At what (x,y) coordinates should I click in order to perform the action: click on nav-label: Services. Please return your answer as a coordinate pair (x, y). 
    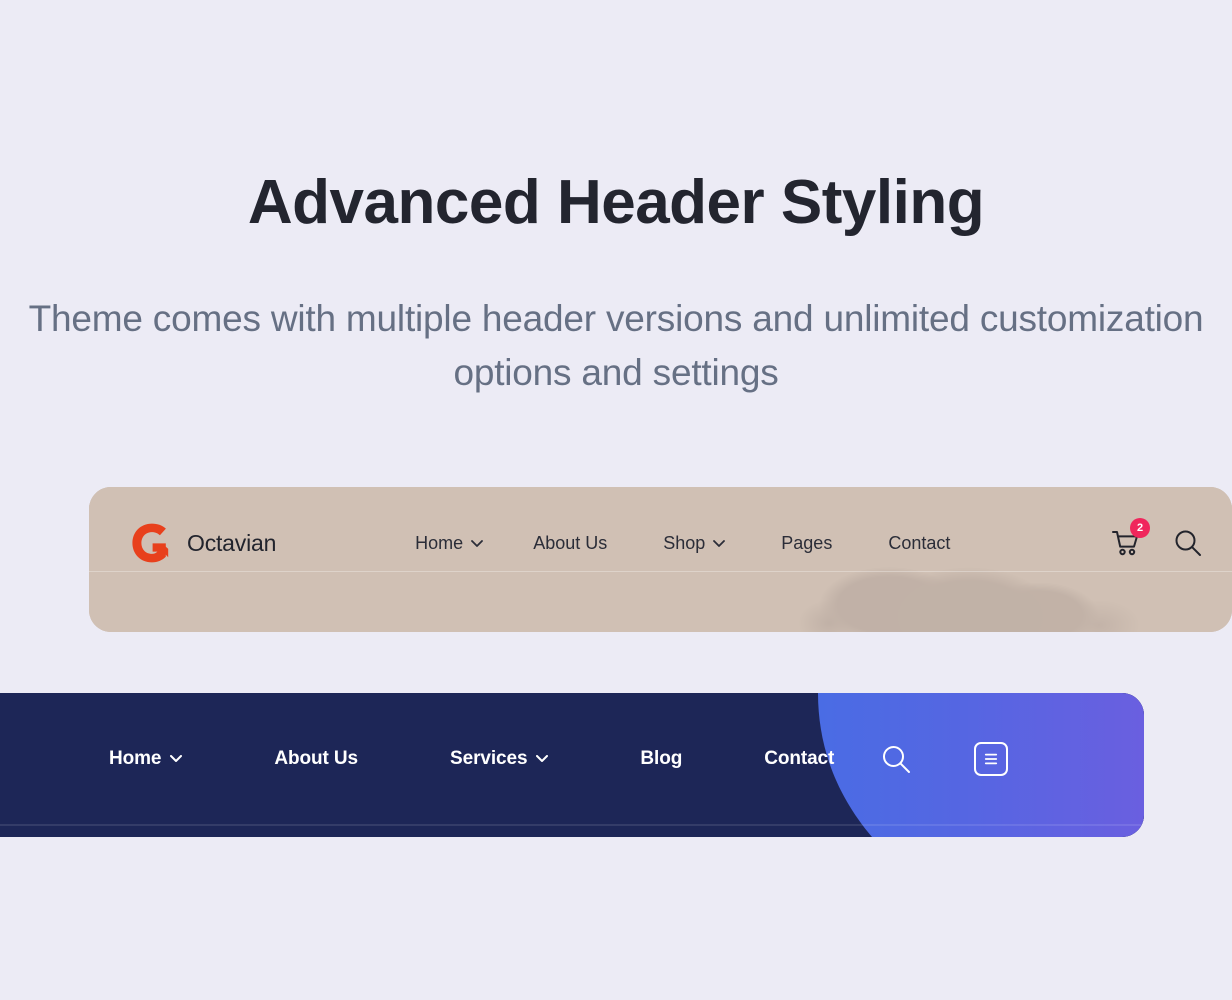
    Looking at the image, I should click on (489, 758).